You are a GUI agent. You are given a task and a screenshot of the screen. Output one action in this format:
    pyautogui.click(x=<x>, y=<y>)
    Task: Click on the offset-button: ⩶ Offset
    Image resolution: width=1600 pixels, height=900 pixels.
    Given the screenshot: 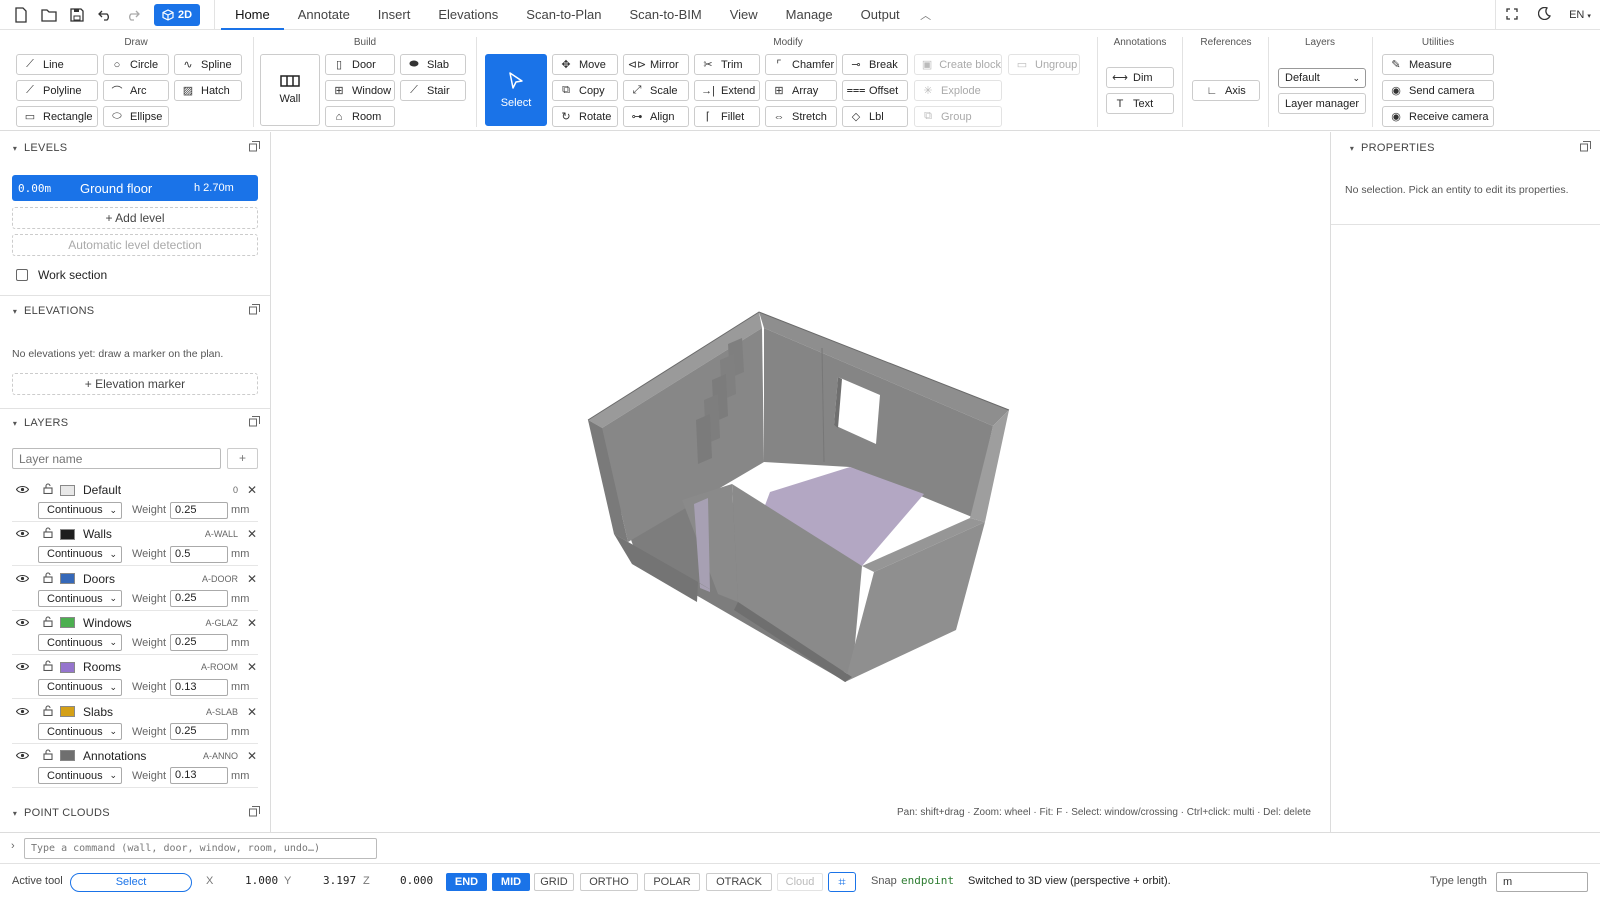 What is the action you would take?
    pyautogui.click(x=875, y=90)
    